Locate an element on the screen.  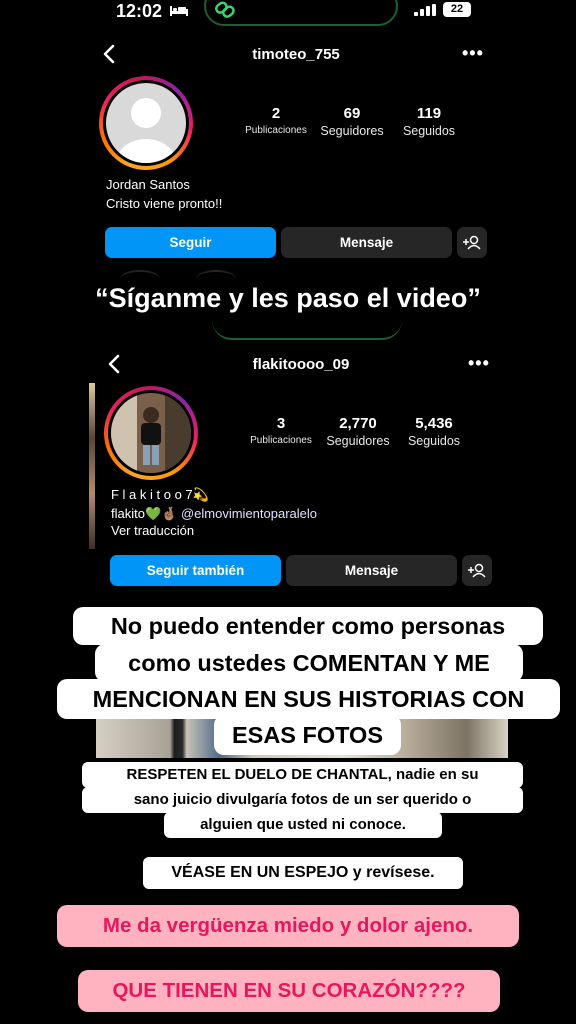
avatar-photo is located at coordinates (151, 433).